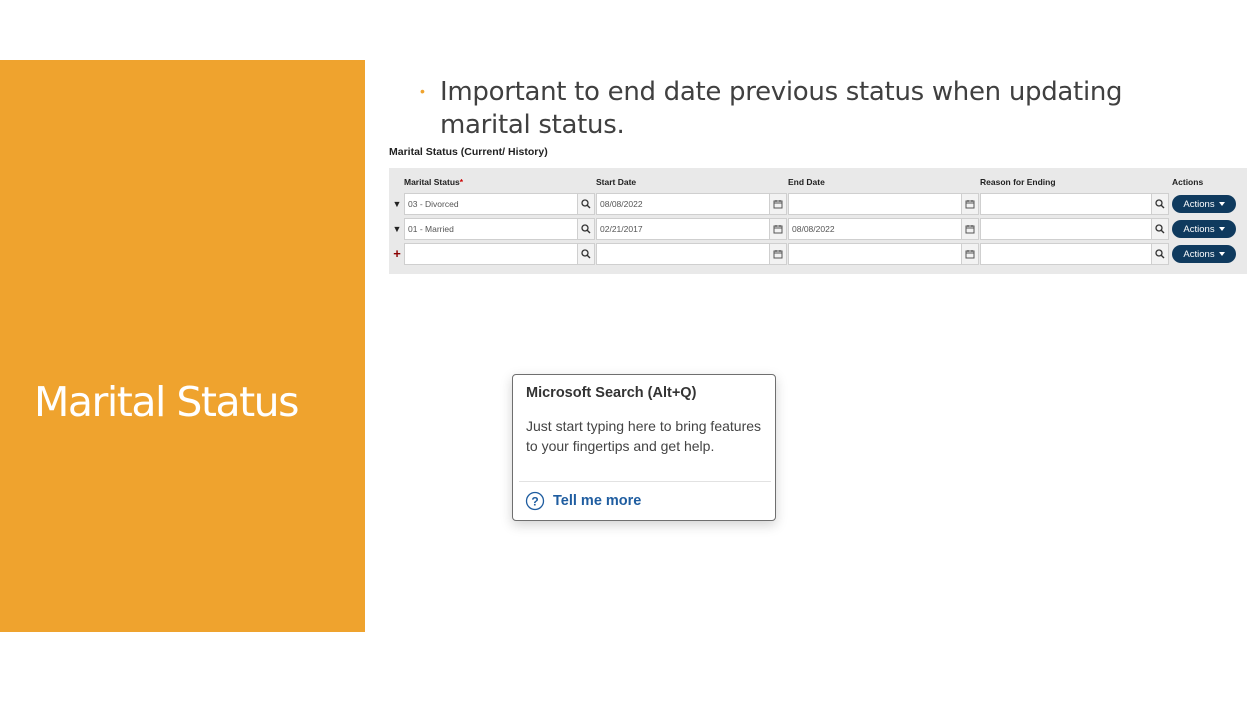 Image resolution: width=1253 pixels, height=711 pixels. I want to click on start-date-field: 08/08/2022, so click(683, 204).